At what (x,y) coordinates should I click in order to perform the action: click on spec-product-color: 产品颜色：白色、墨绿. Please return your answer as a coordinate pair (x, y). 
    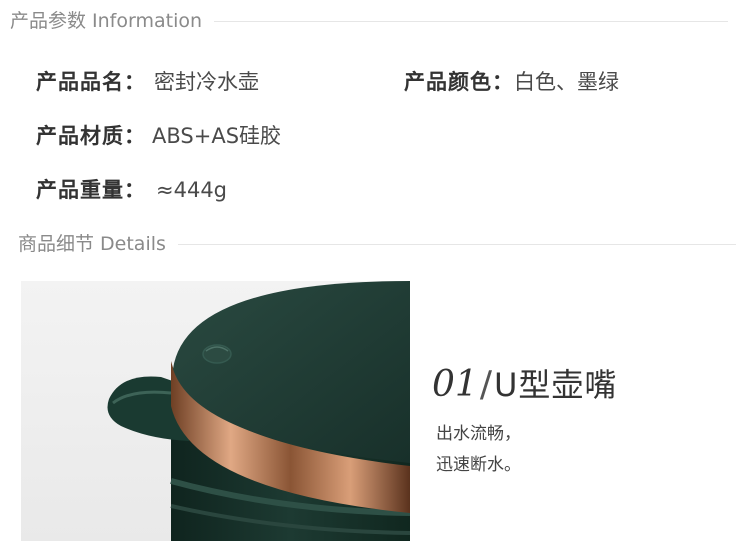
    Looking at the image, I should click on (511, 81).